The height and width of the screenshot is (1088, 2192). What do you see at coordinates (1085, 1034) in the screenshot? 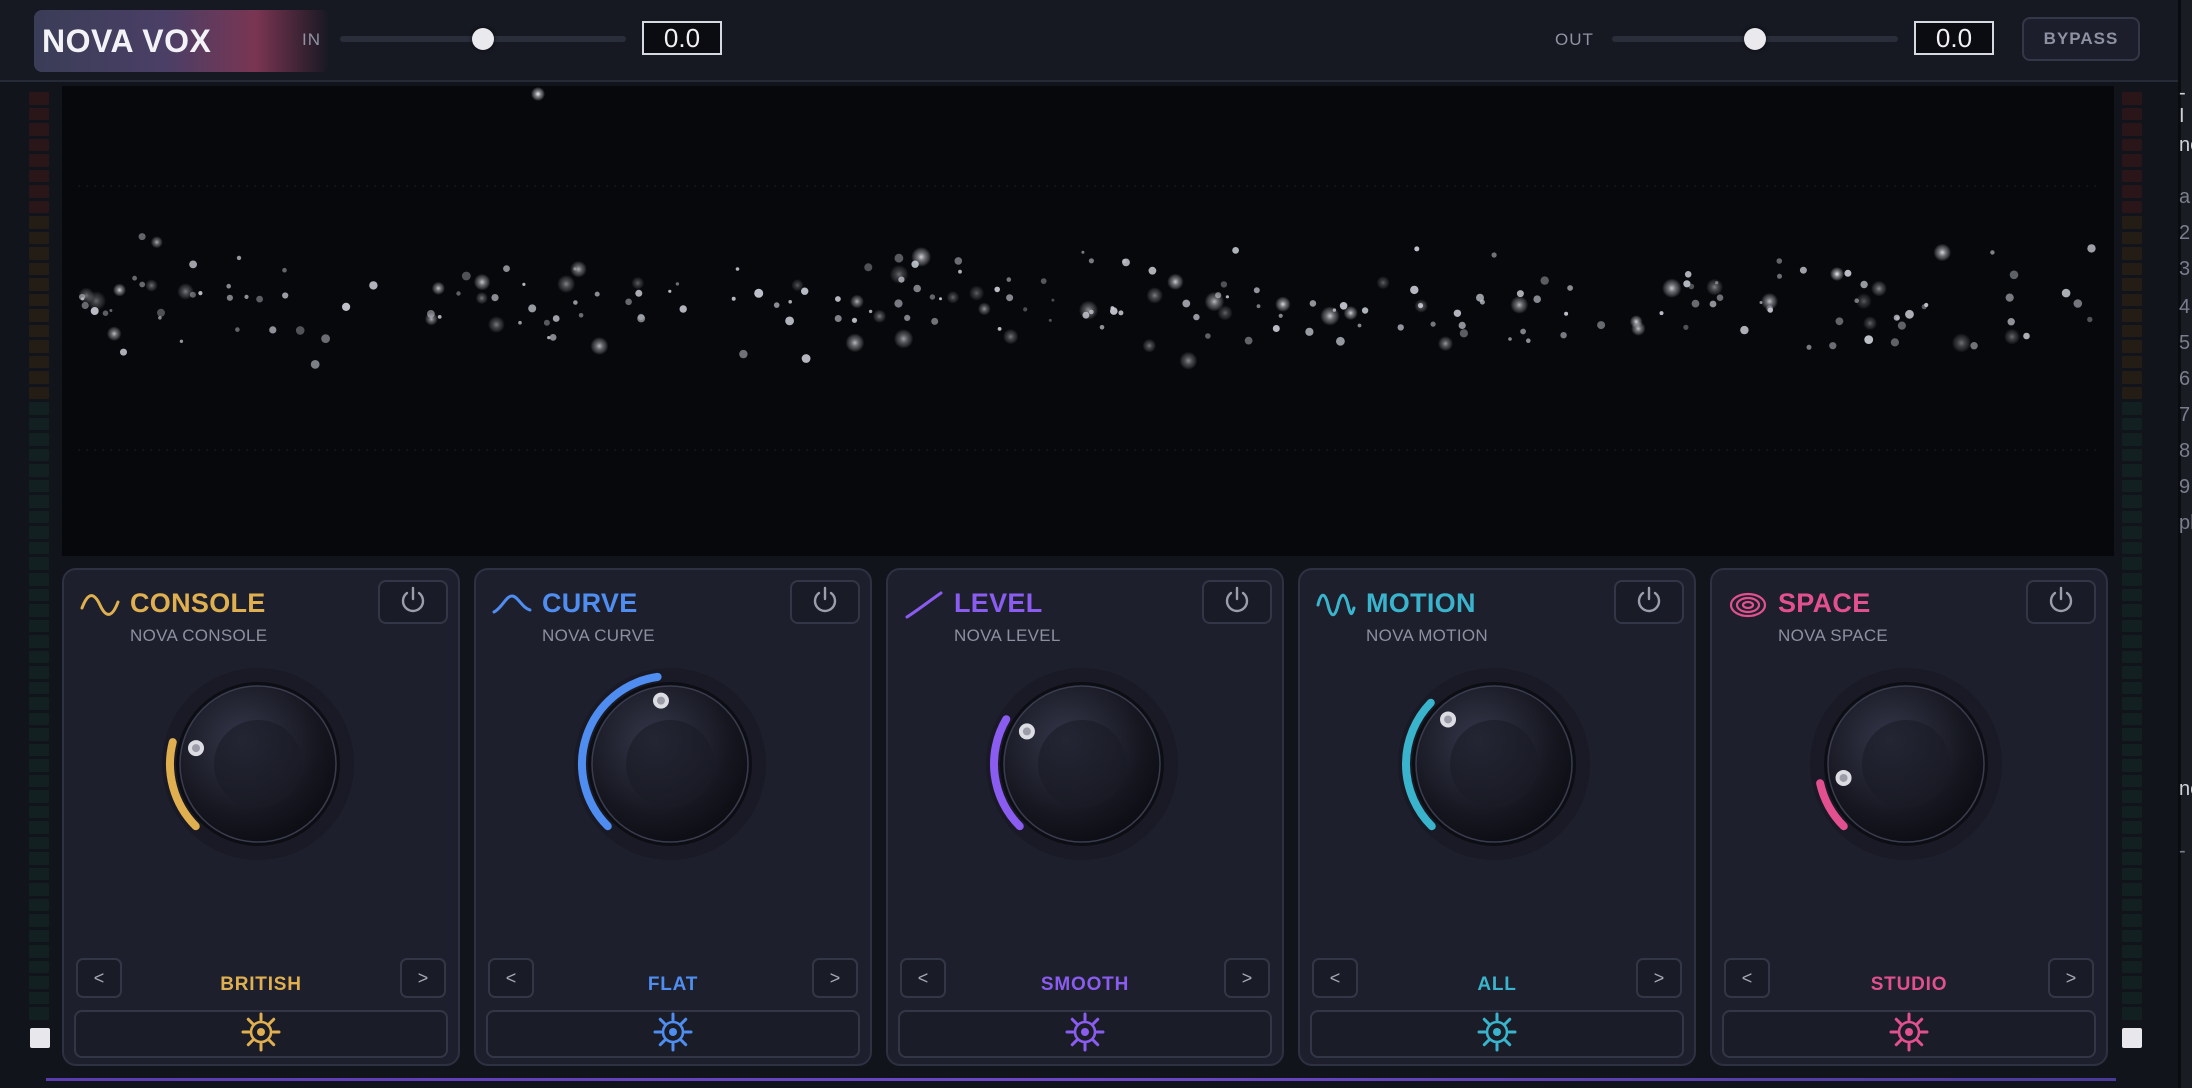
I see `level-settings-button` at bounding box center [1085, 1034].